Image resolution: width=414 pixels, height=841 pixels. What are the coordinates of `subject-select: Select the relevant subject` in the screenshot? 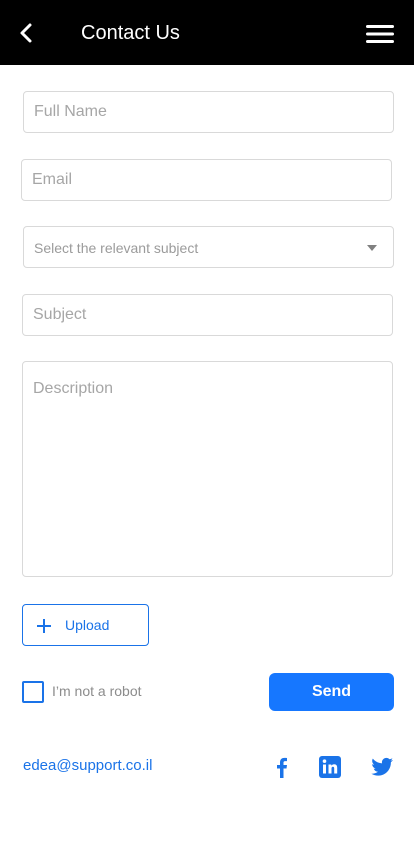 It's located at (208, 247).